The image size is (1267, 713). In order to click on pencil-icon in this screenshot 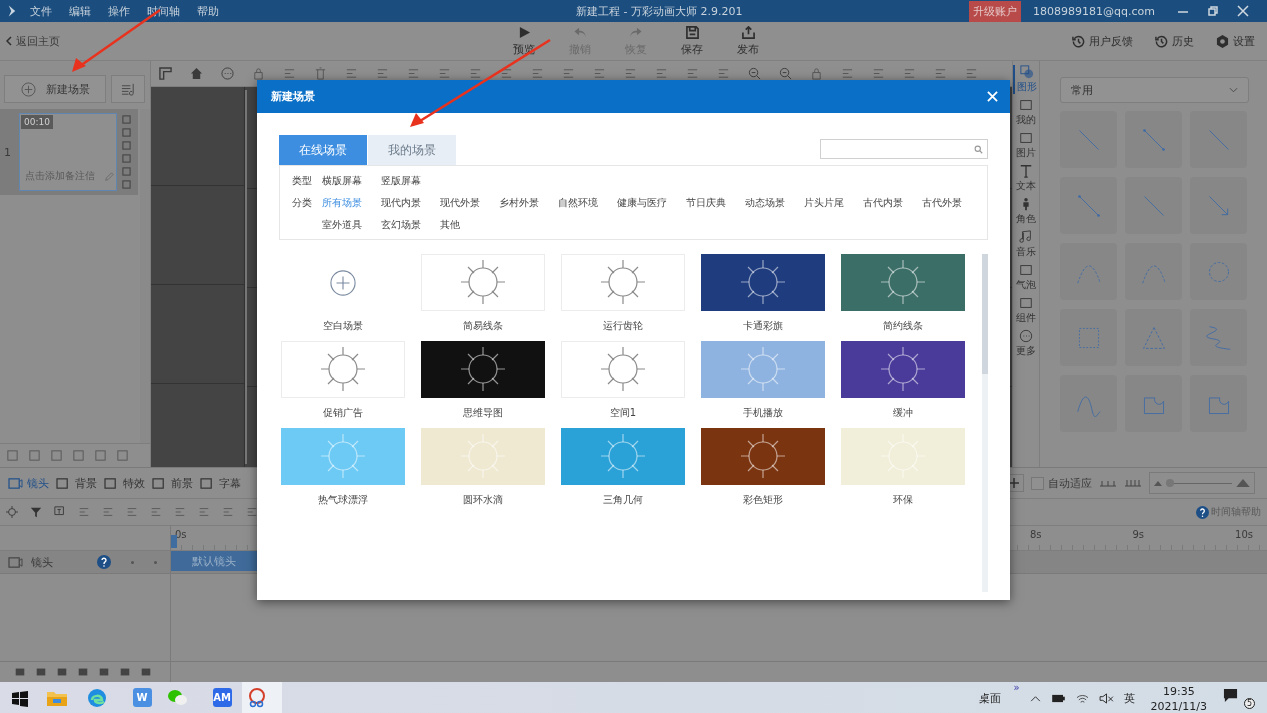, I will do `click(109, 177)`.